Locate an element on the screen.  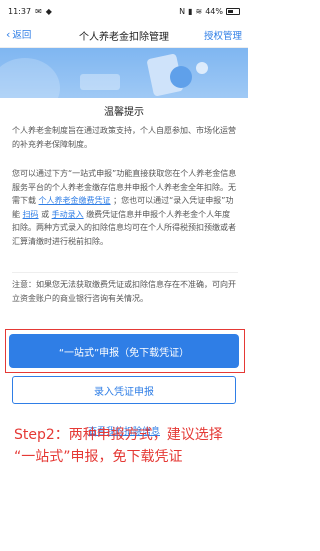
signal-icon: ▮ is located at coordinates (190, 11).